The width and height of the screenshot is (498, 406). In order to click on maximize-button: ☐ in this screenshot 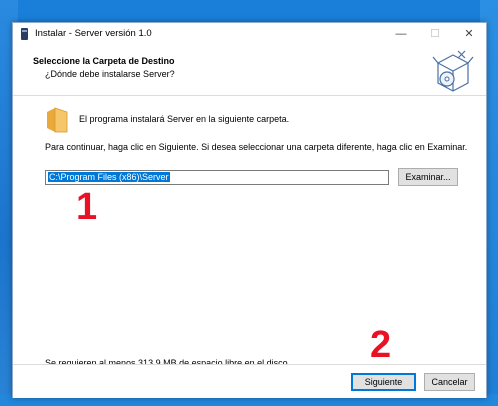, I will do `click(435, 34)`.